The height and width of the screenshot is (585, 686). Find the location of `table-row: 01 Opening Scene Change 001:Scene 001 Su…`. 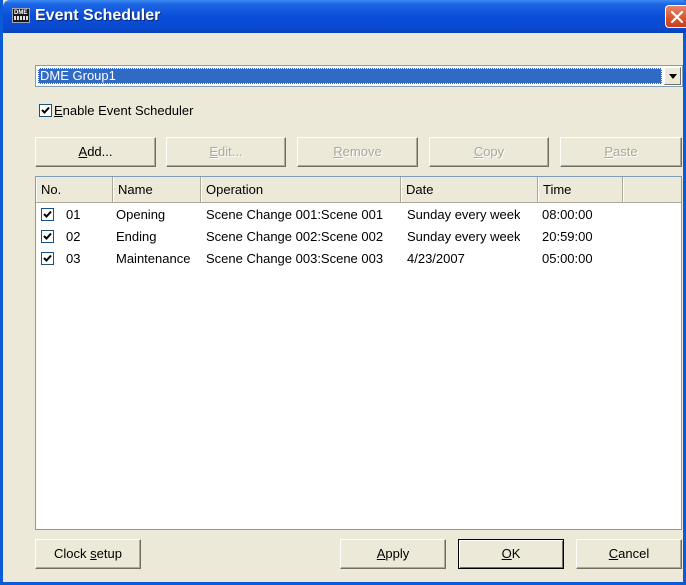

table-row: 01 Opening Scene Change 001:Scene 001 Su… is located at coordinates (358, 215).